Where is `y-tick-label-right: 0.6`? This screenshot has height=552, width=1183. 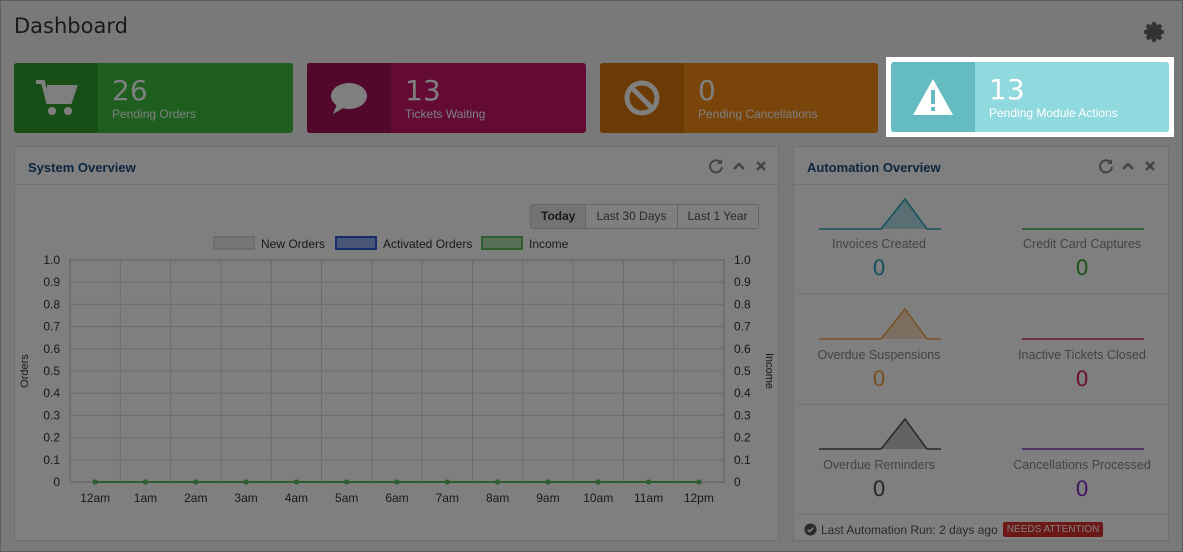
y-tick-label-right: 0.6 is located at coordinates (742, 349).